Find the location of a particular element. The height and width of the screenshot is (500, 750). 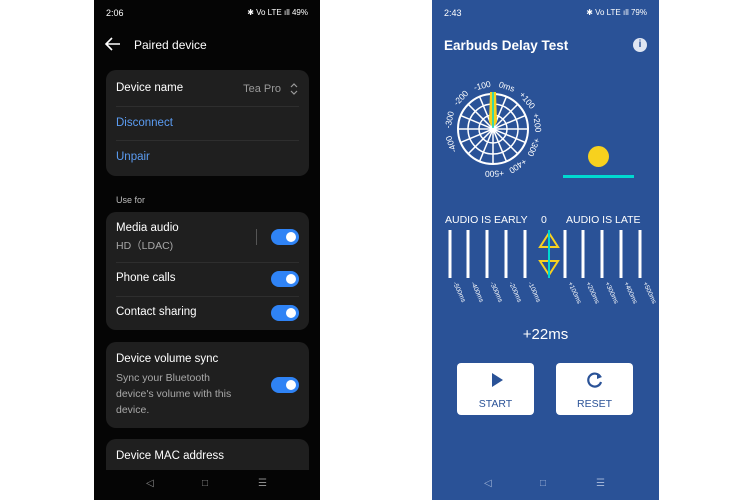

use-for-section-label: Use for is located at coordinates (131, 200).